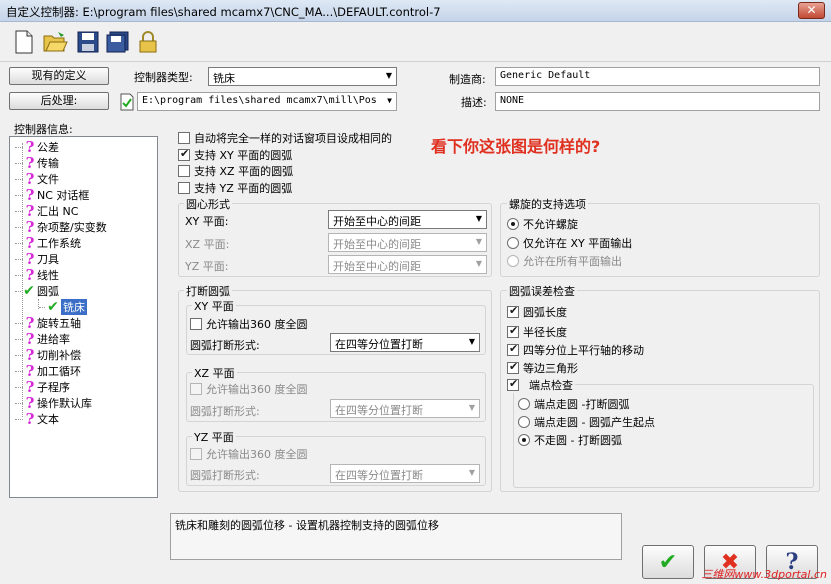 This screenshot has height=584, width=831. Describe the element at coordinates (48, 371) in the screenshot. I see `tree-item: ? 加工循环` at that location.